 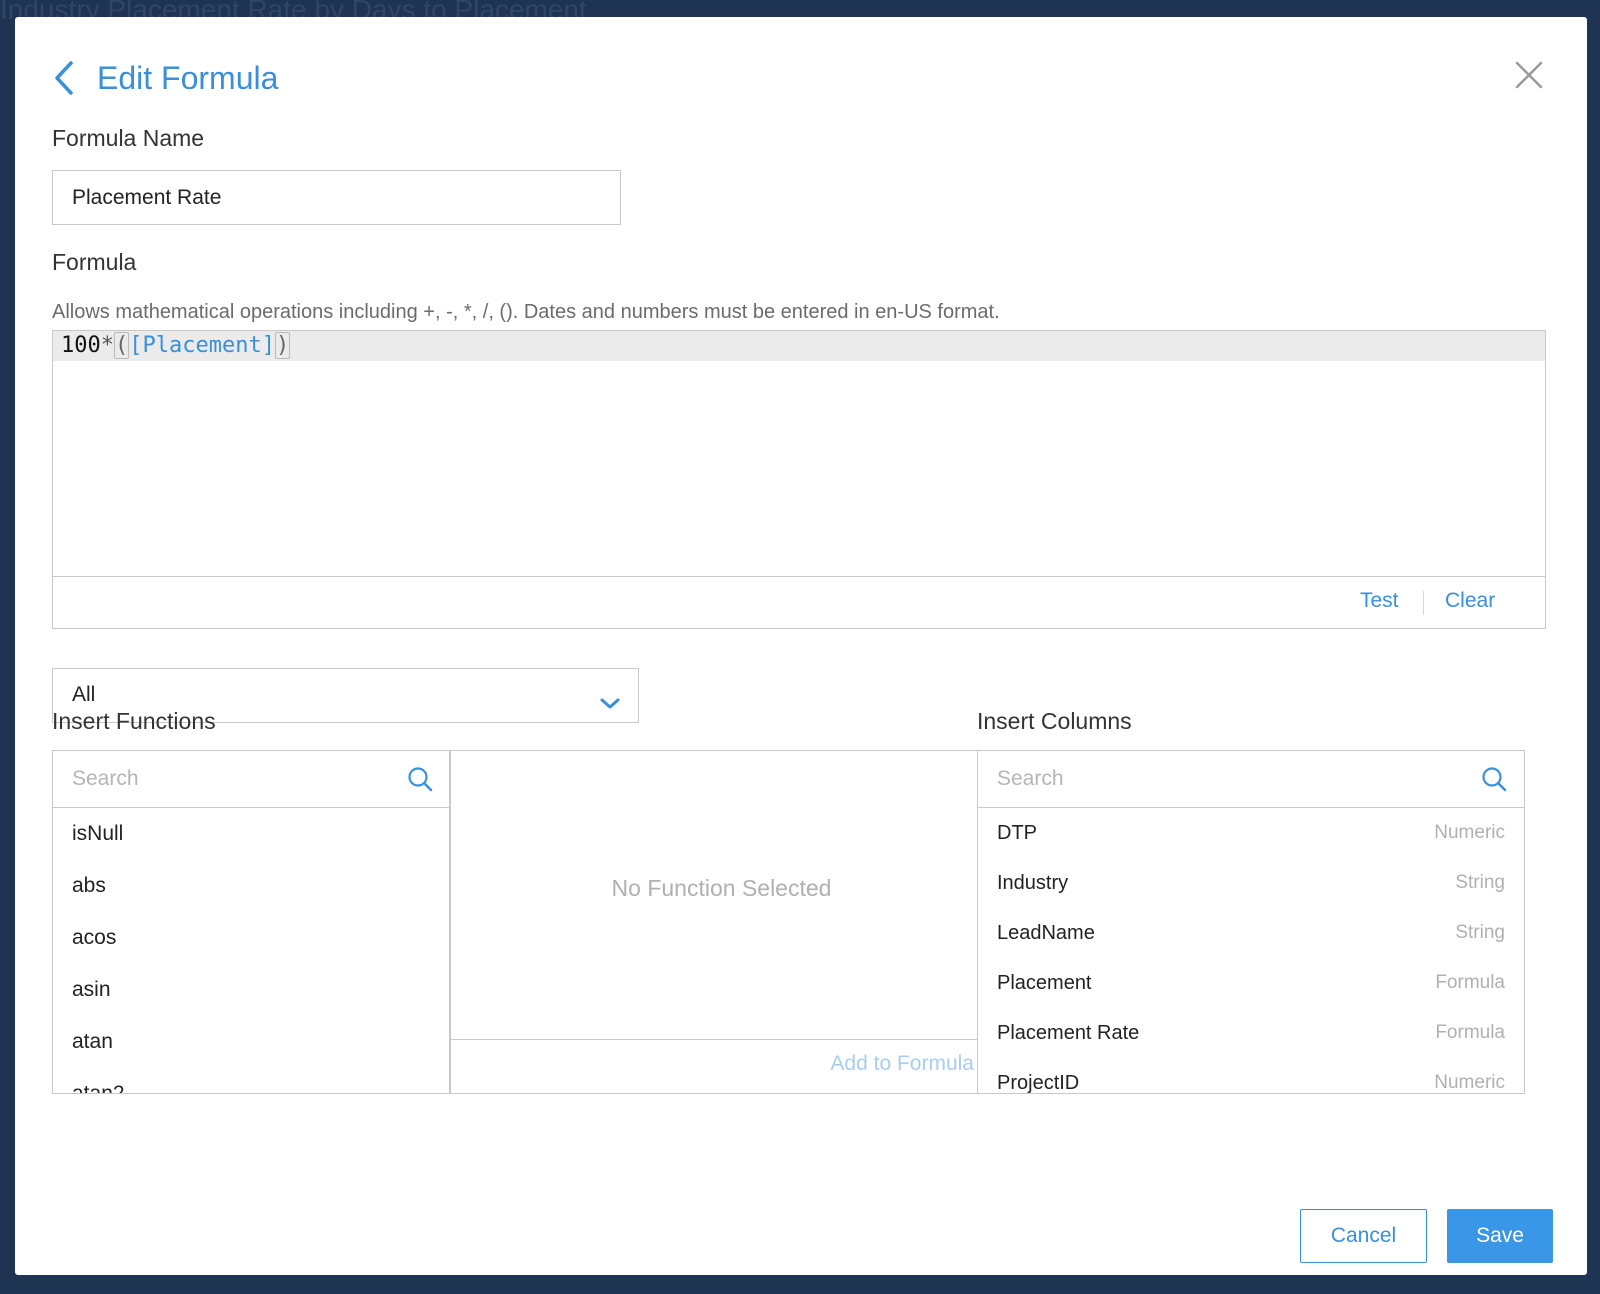 I want to click on columns-search-row, so click(x=1251, y=779).